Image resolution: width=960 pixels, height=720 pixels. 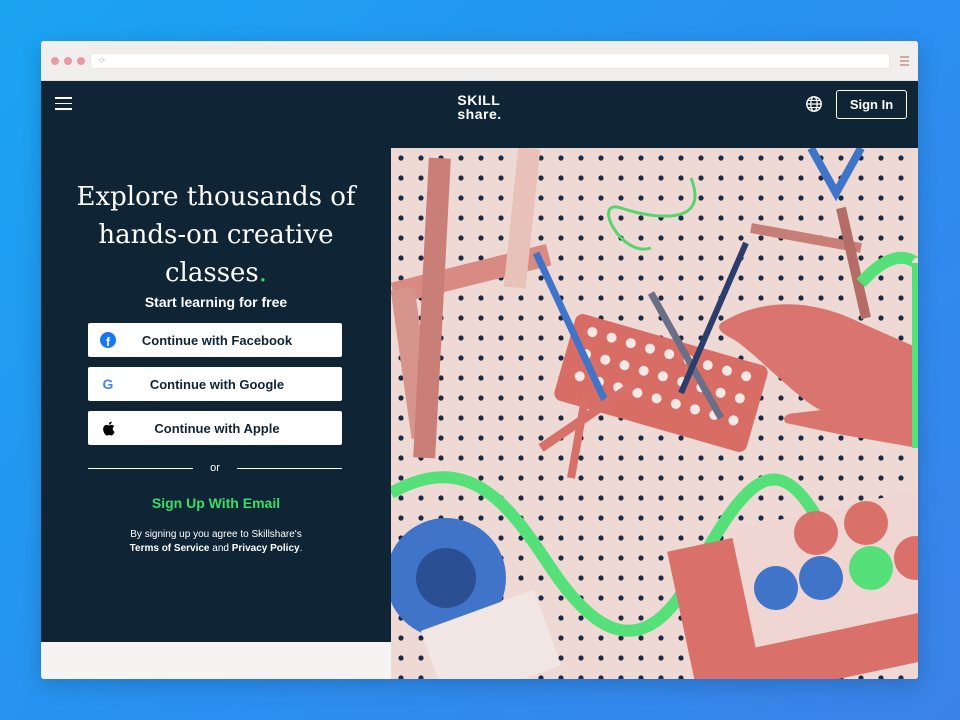 I want to click on continue-facebook-button: f Continue with Facebook, so click(x=215, y=340).